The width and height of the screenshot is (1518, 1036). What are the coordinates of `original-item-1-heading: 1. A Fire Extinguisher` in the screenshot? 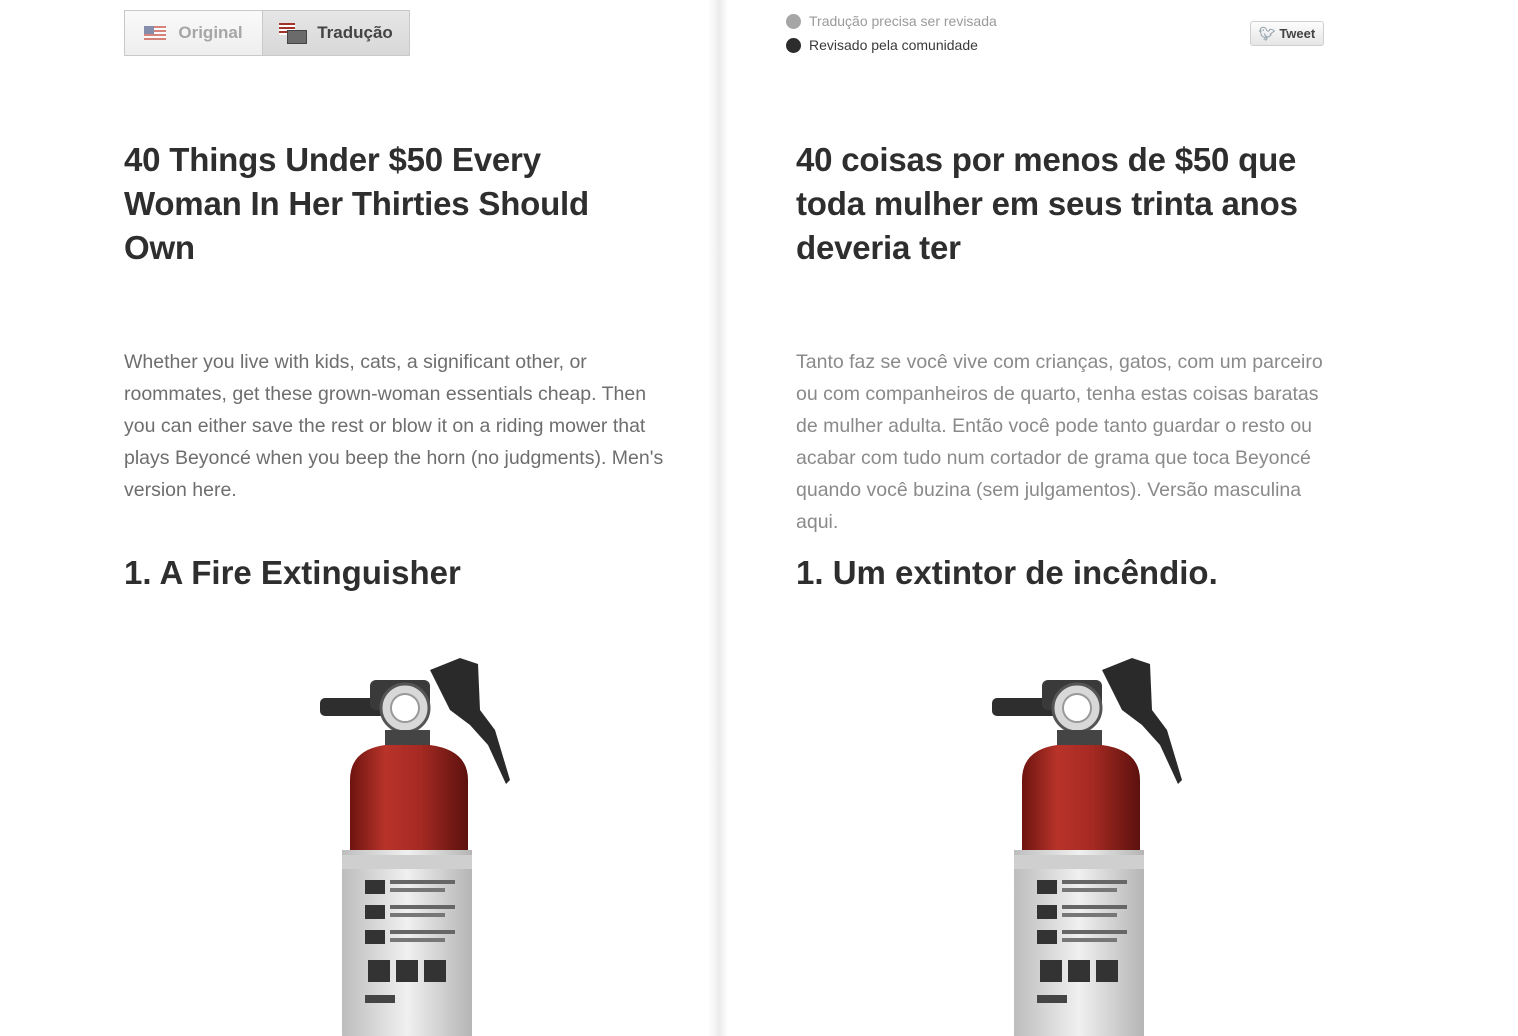 It's located at (292, 572).